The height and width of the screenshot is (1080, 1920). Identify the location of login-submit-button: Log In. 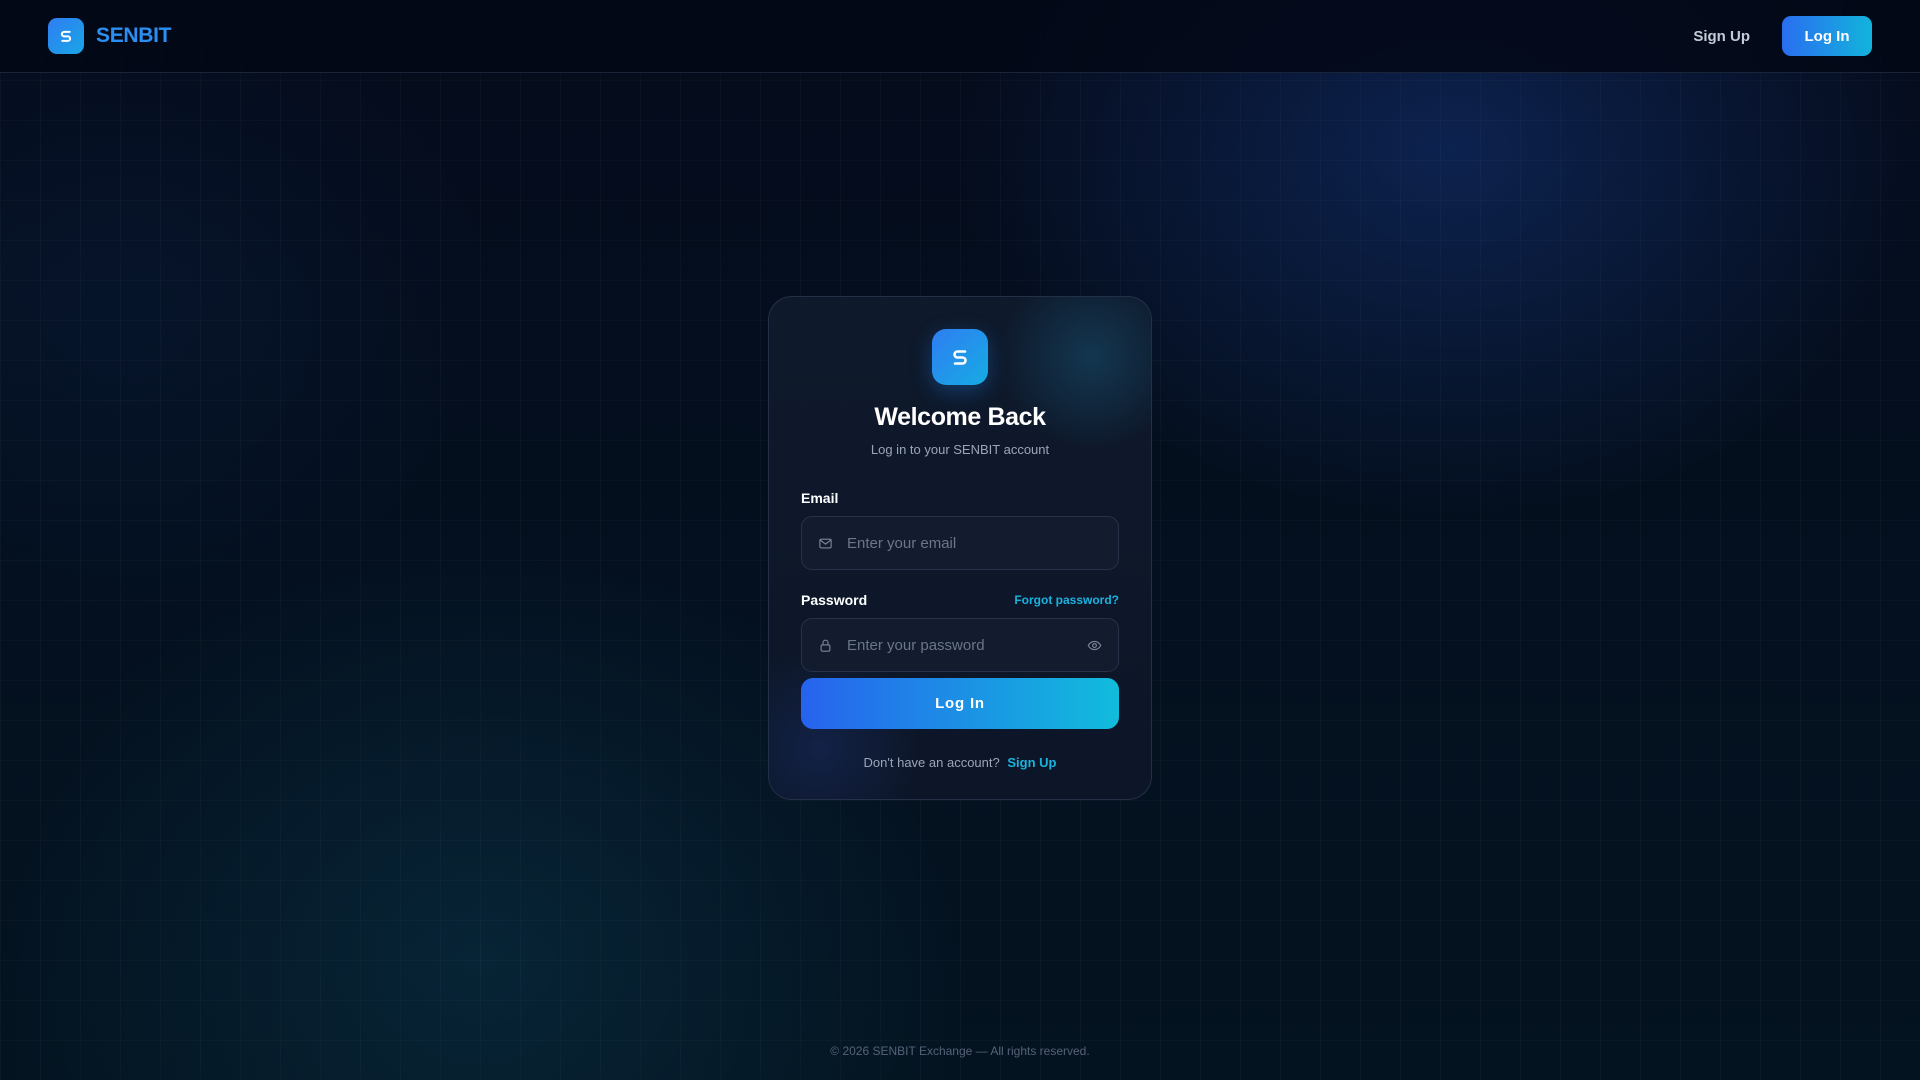
(960, 703).